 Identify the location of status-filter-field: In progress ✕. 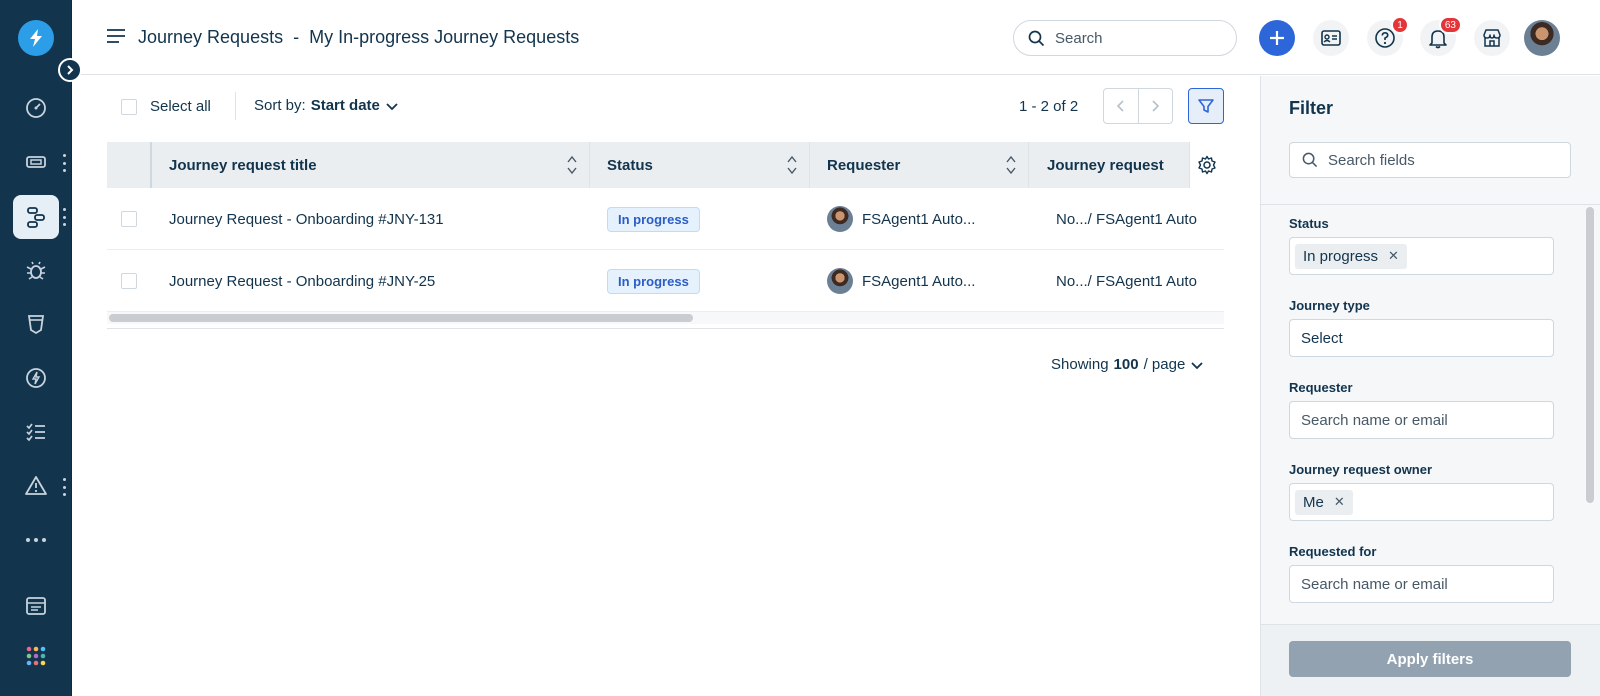
(1421, 256).